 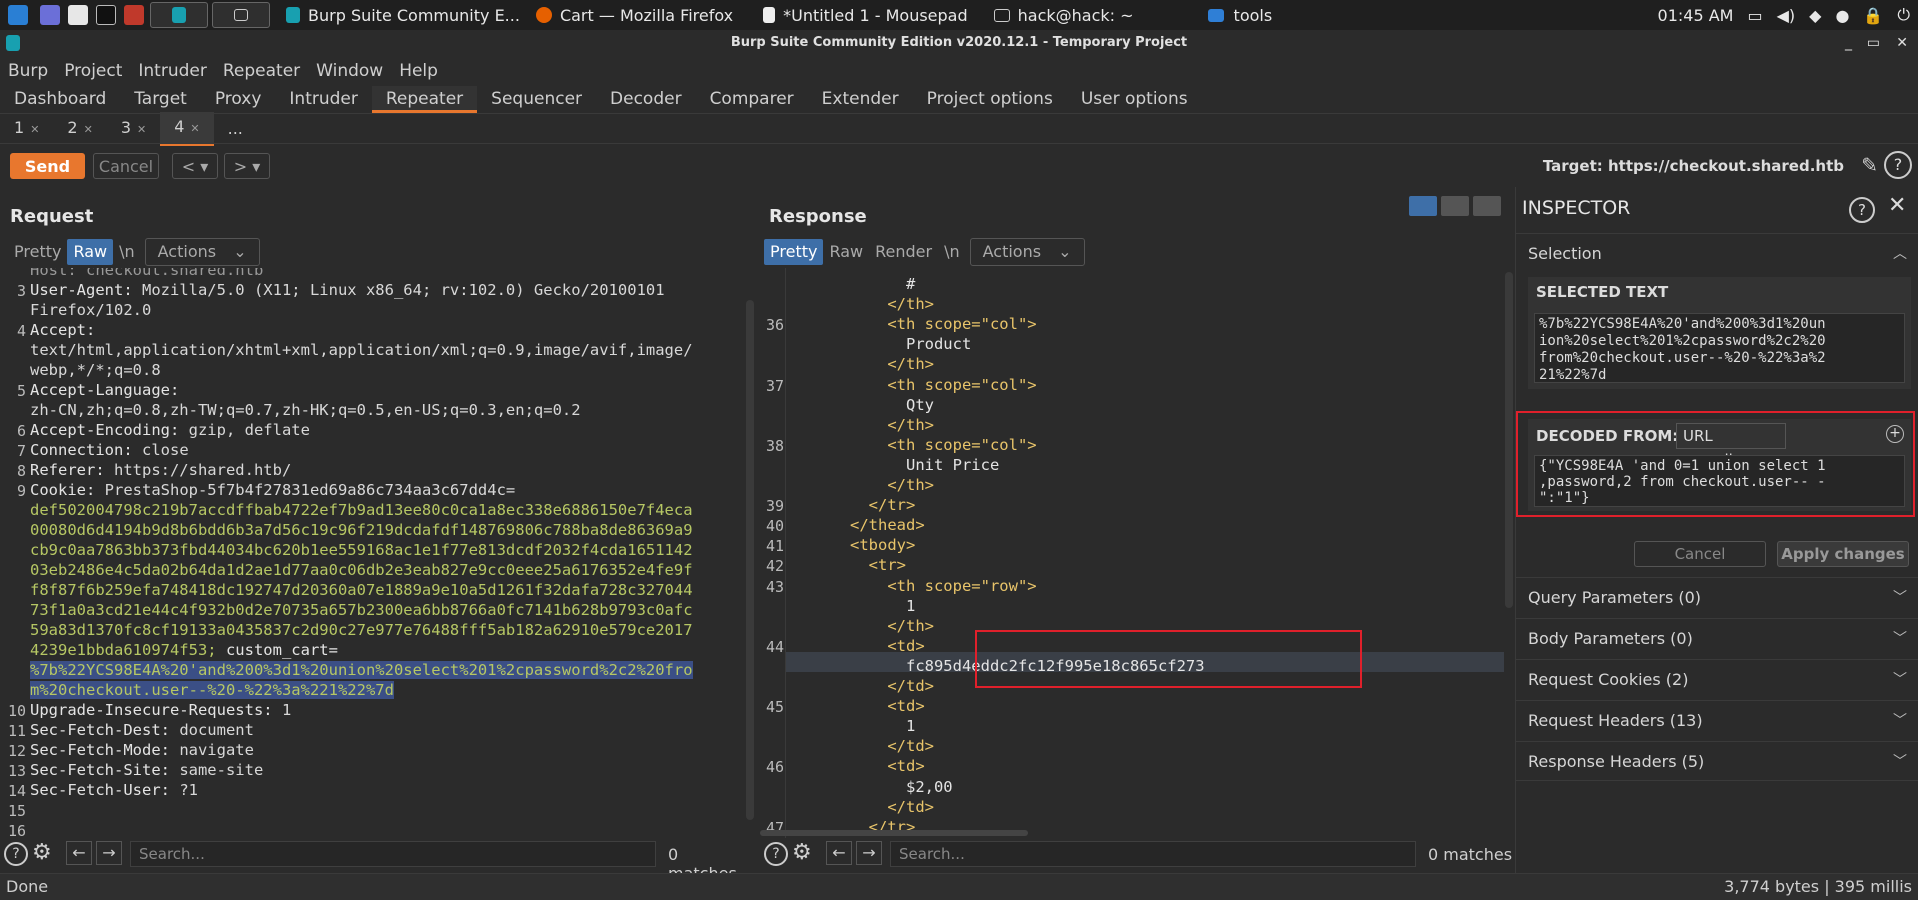 What do you see at coordinates (187, 128) in the screenshot?
I see `repeater-tab-4: 4 ✕` at bounding box center [187, 128].